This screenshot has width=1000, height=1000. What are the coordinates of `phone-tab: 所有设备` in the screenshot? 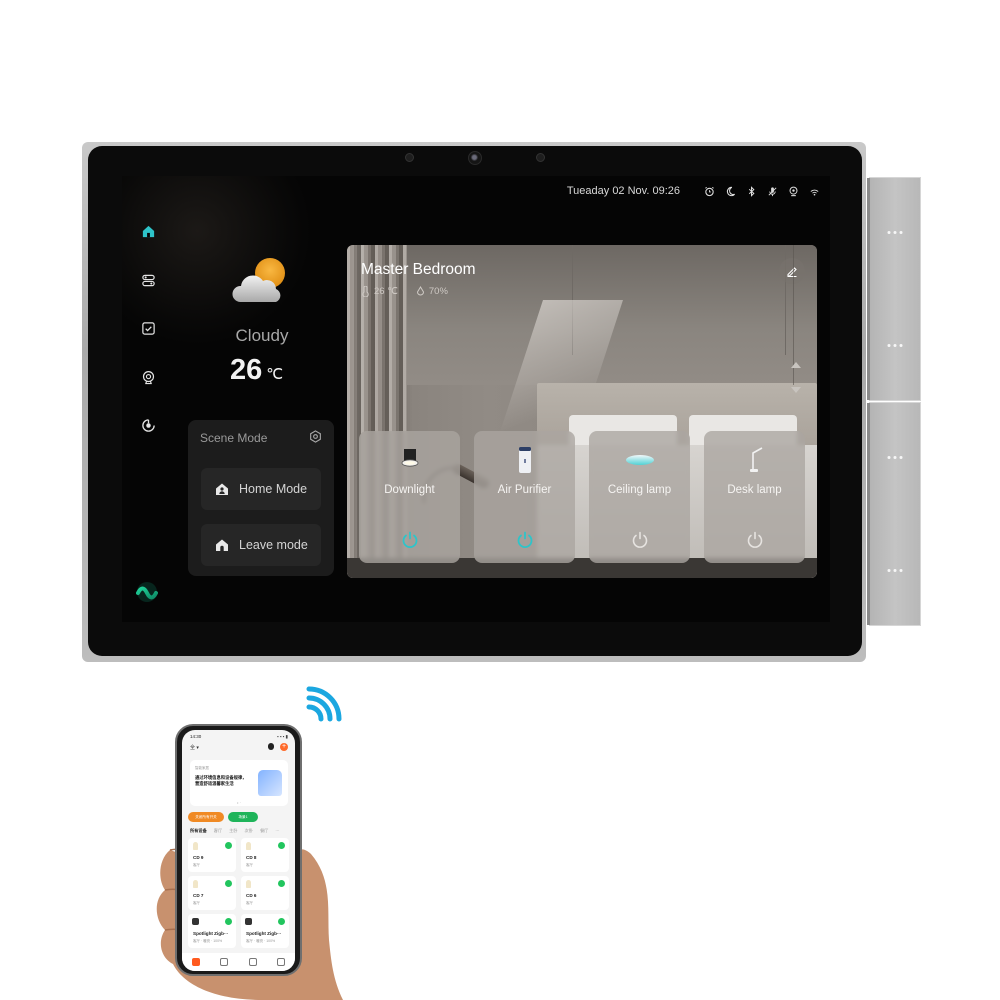 It's located at (198, 831).